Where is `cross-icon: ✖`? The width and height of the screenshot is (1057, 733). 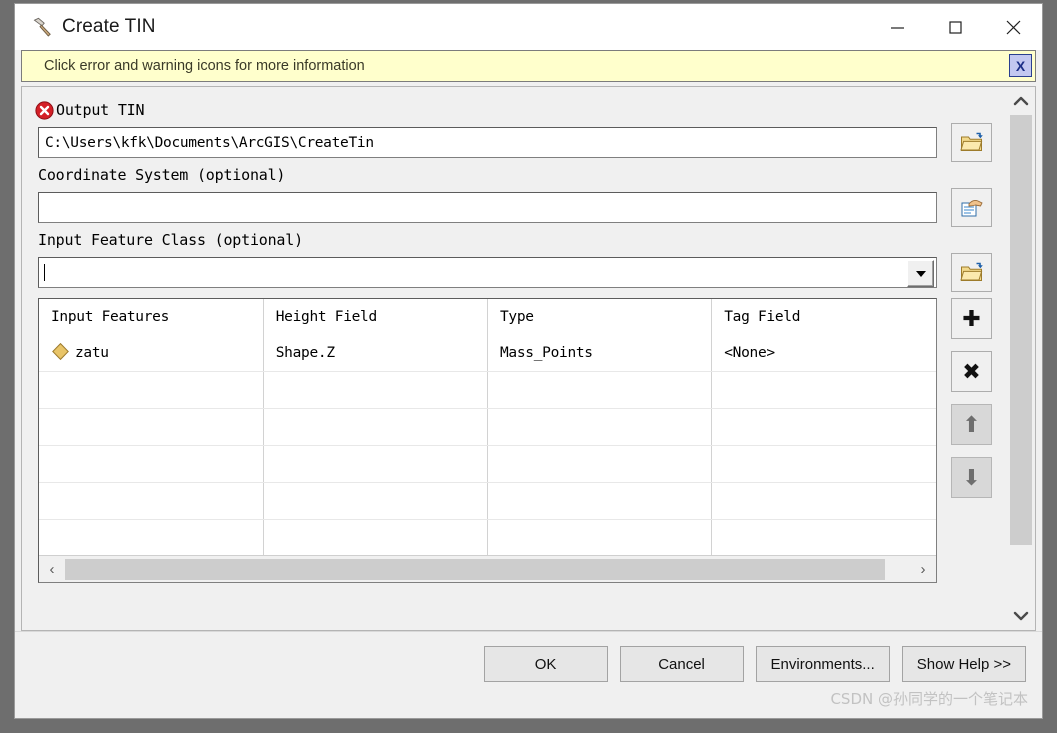
cross-icon: ✖ is located at coordinates (971, 371).